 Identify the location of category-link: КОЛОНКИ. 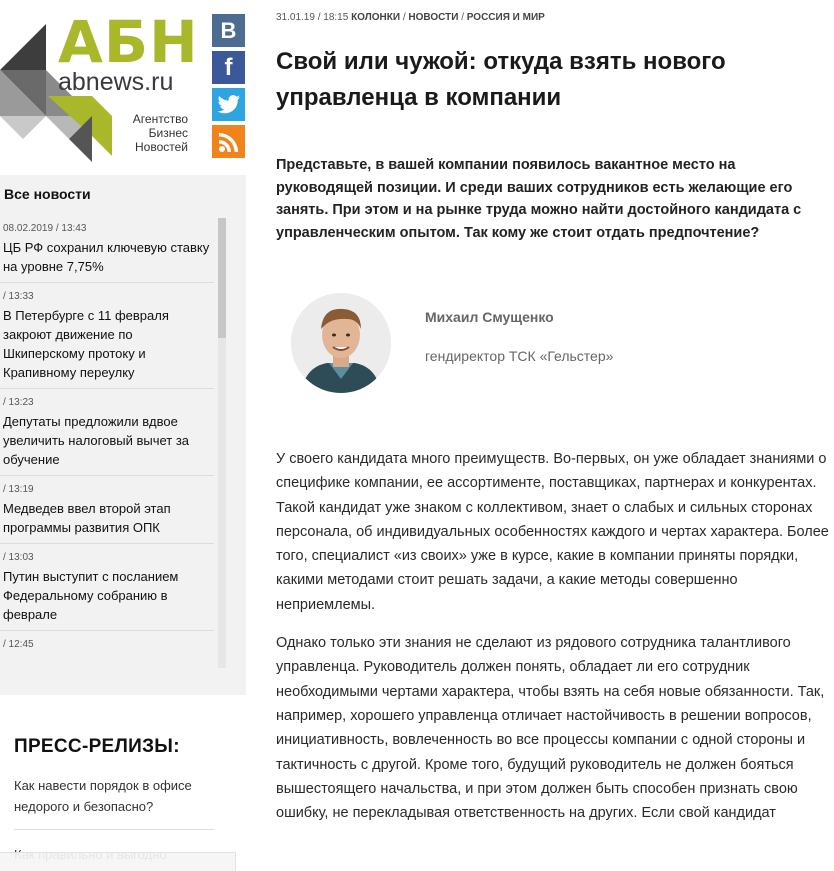
(375, 17).